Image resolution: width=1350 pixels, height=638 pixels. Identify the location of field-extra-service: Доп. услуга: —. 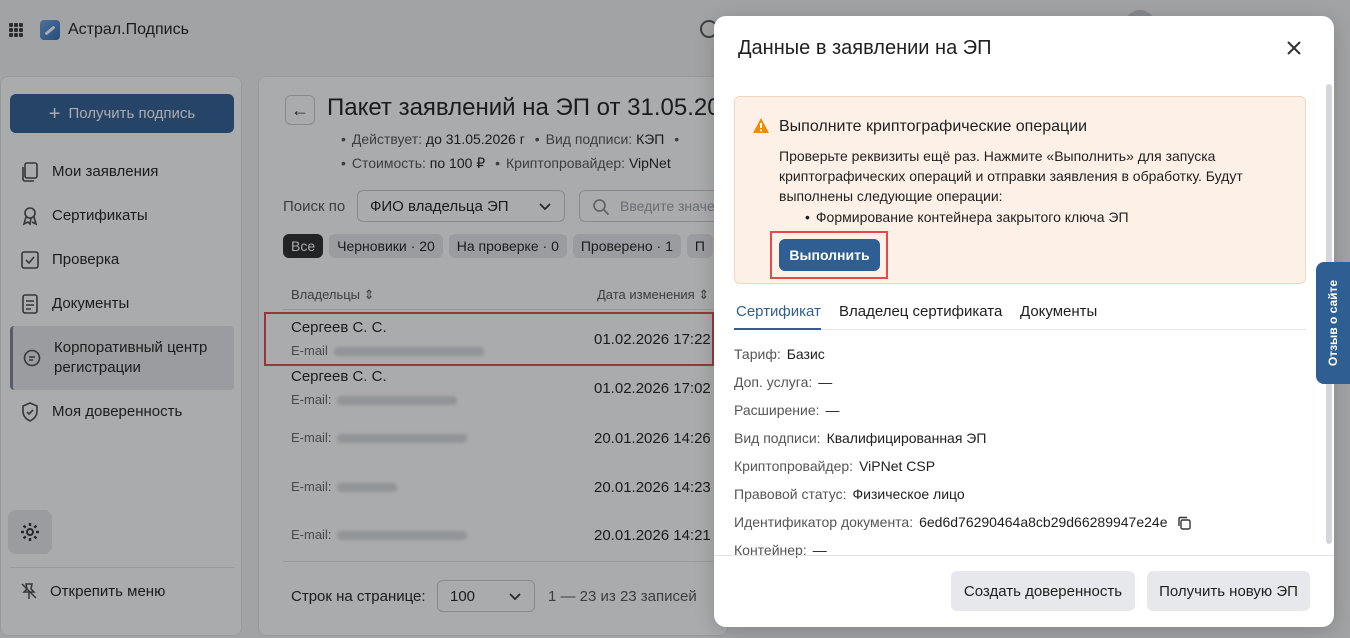
(783, 382).